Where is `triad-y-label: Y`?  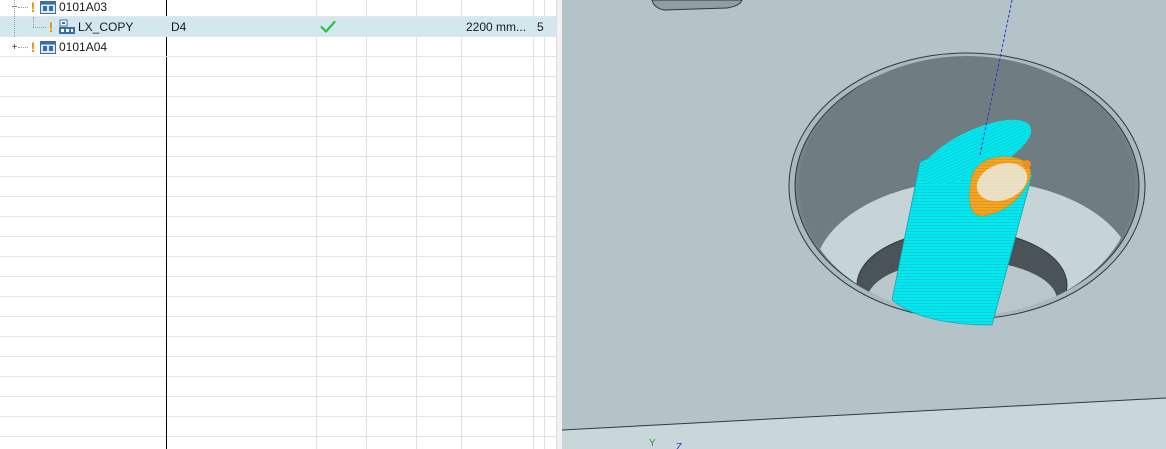 triad-y-label: Y is located at coordinates (652, 443).